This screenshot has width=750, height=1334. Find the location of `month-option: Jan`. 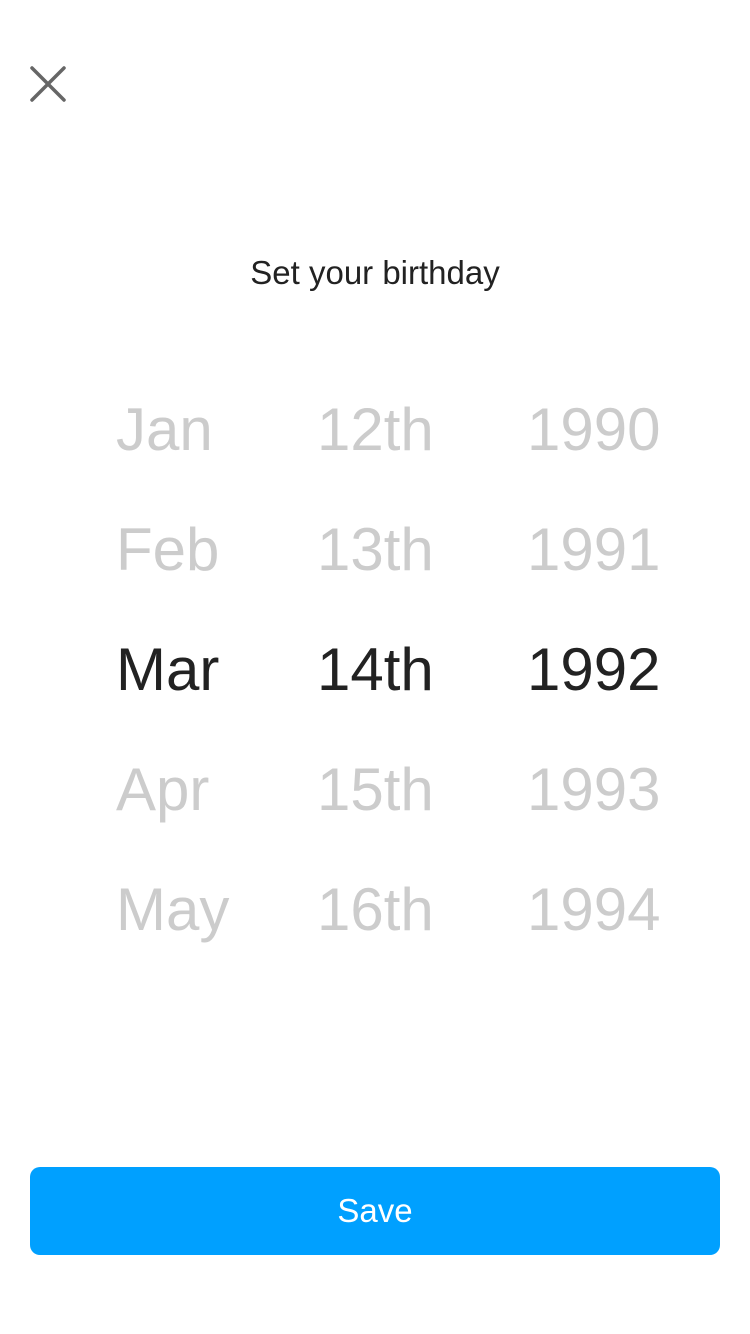

month-option: Jan is located at coordinates (172, 430).